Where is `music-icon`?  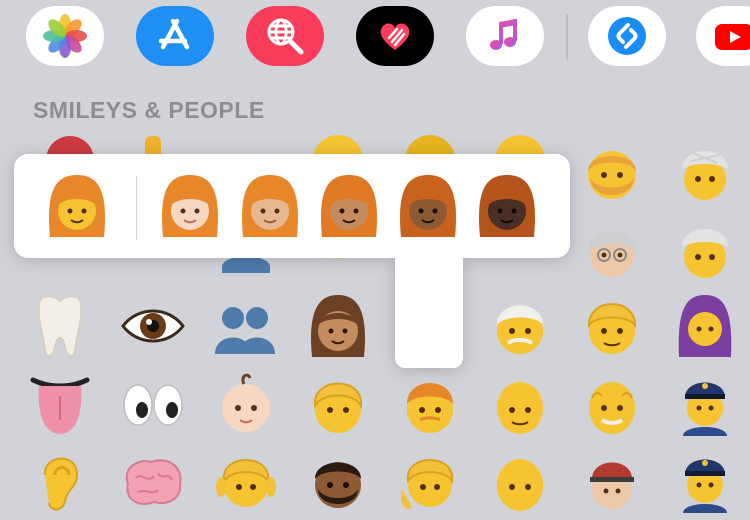 music-icon is located at coordinates (503, 34).